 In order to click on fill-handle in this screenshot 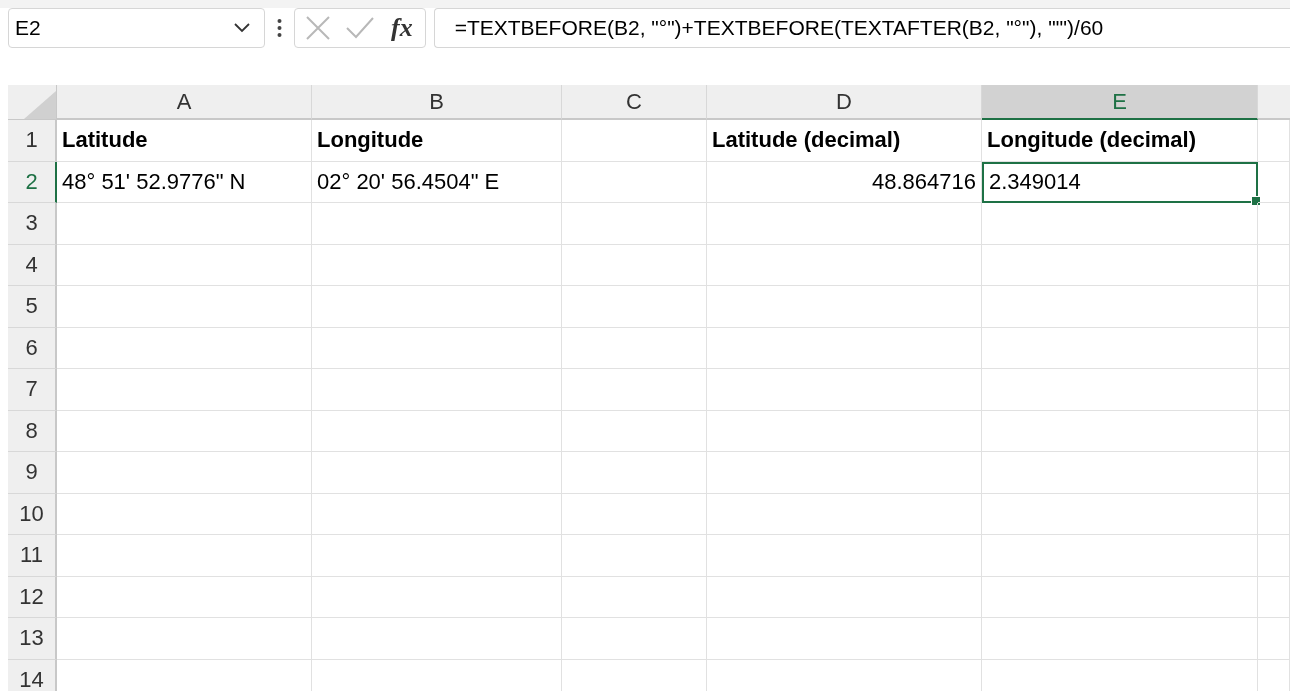, I will do `click(1256, 201)`.